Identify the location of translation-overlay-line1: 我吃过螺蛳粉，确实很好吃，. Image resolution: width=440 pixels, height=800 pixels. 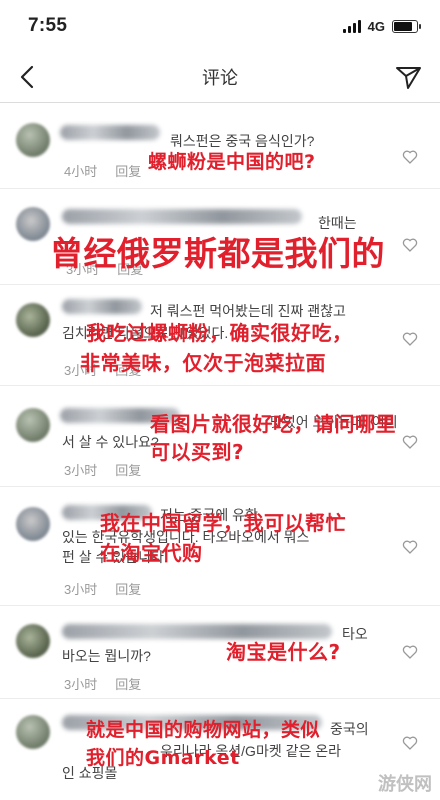
(219, 333).